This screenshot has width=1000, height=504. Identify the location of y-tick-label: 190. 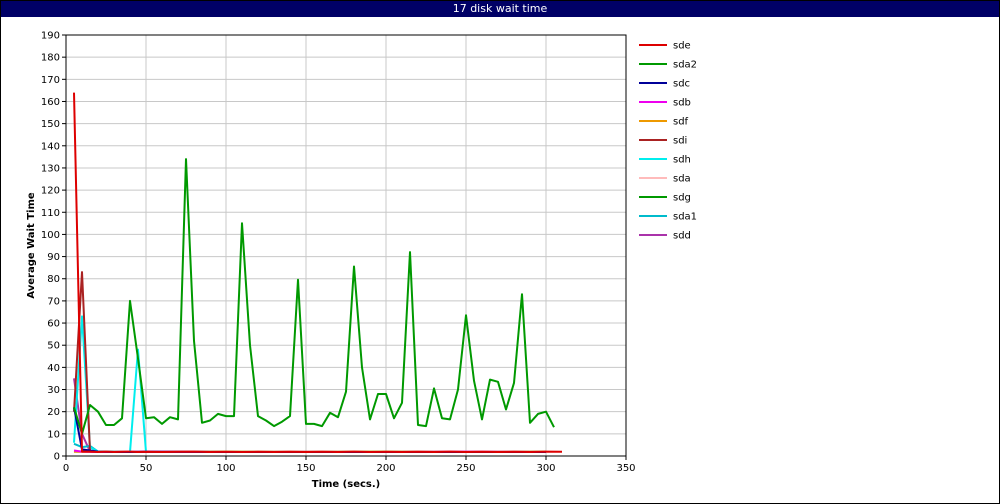
(50, 36).